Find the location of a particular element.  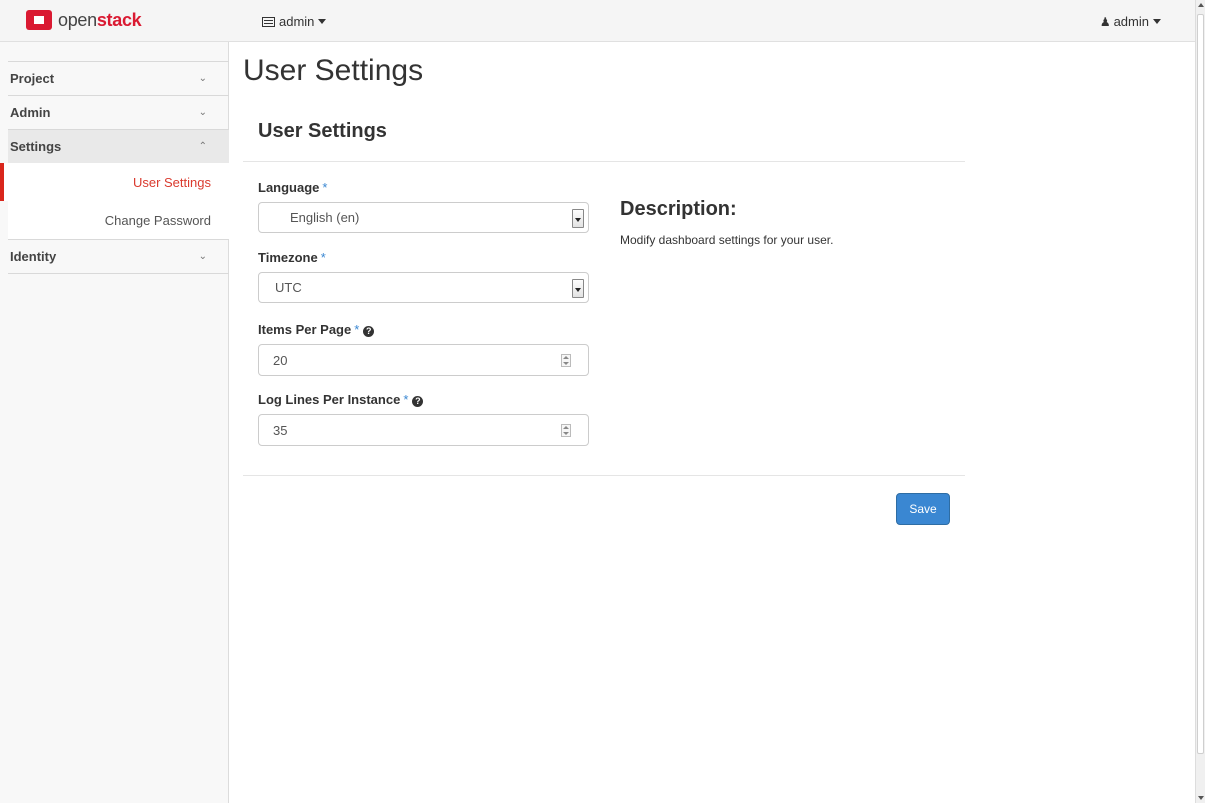

language-select-value: English (en) is located at coordinates (325, 217).